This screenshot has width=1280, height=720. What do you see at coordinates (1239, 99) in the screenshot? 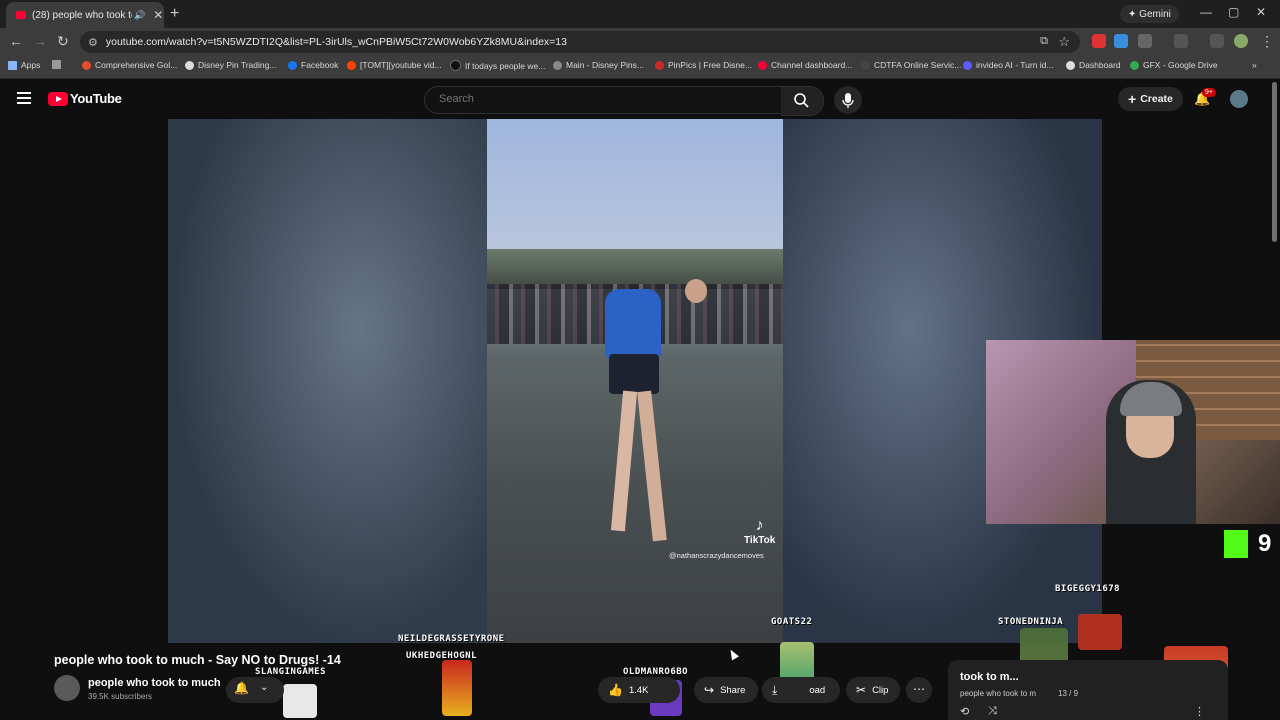
I see `account-avatar` at bounding box center [1239, 99].